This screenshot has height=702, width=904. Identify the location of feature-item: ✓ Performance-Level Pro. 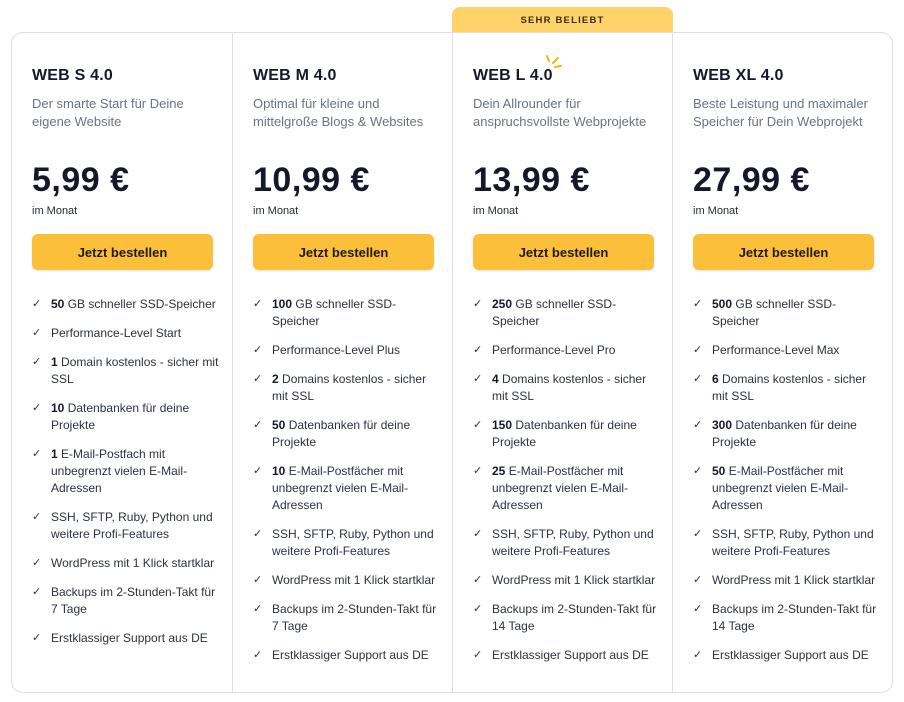
(568, 350).